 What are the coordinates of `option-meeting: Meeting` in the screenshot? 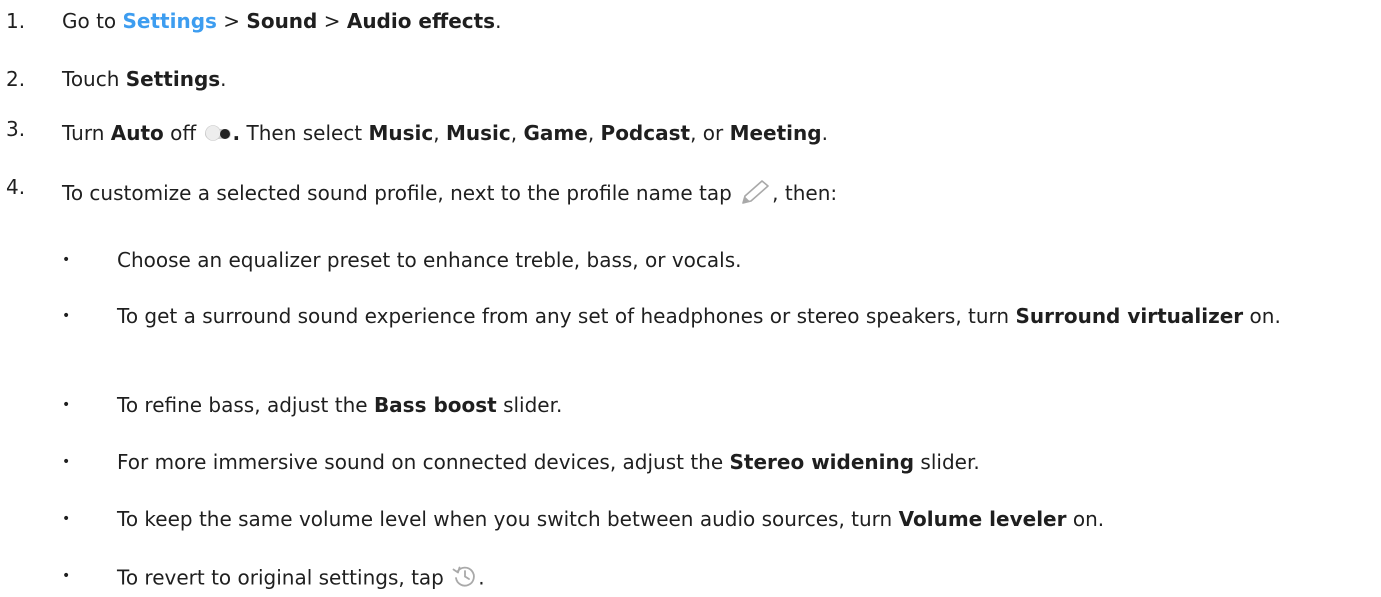 It's located at (775, 133).